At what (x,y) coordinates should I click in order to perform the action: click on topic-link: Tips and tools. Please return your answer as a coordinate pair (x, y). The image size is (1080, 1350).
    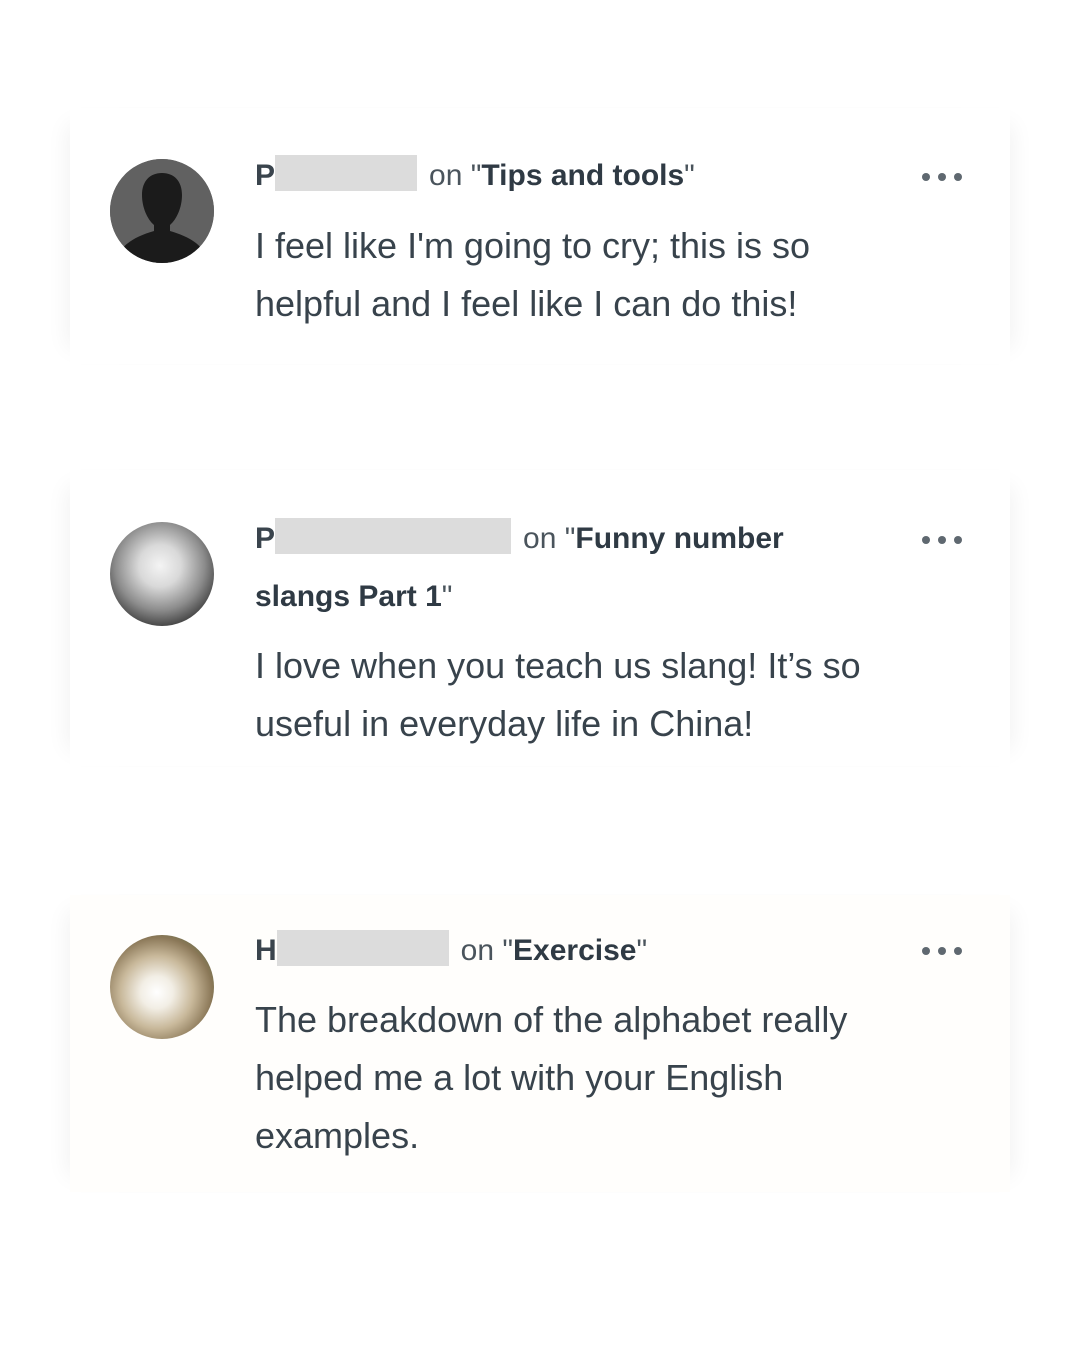
    Looking at the image, I should click on (582, 175).